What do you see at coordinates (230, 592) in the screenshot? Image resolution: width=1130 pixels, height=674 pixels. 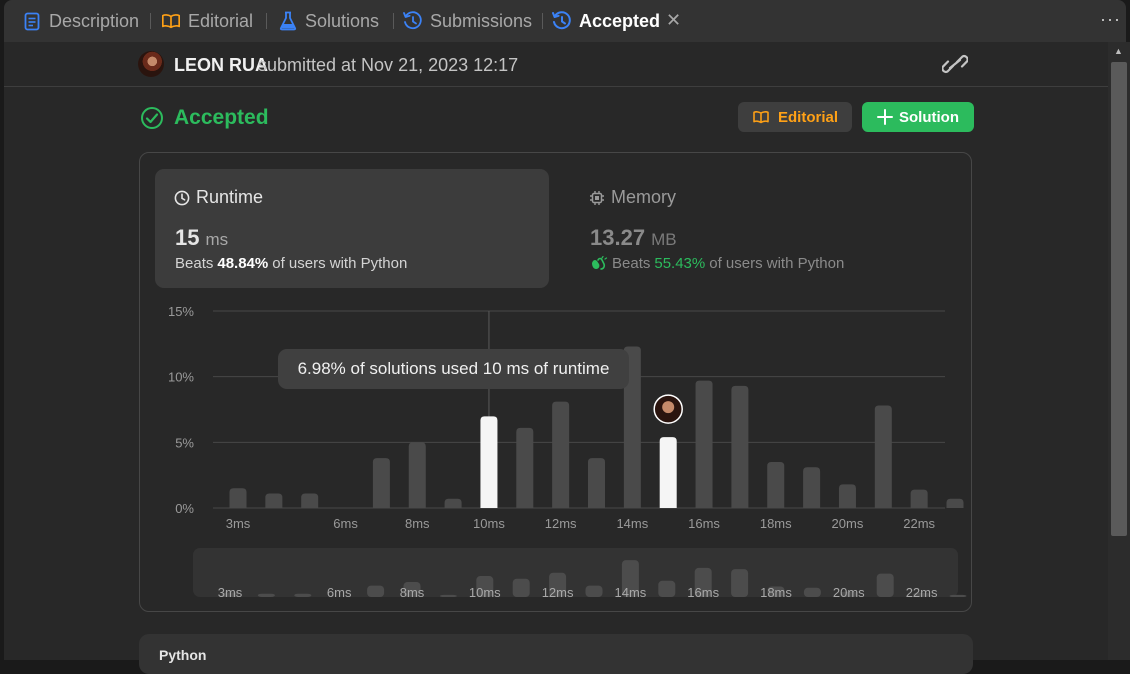 I see `navigator-tick-label: 3ms` at bounding box center [230, 592].